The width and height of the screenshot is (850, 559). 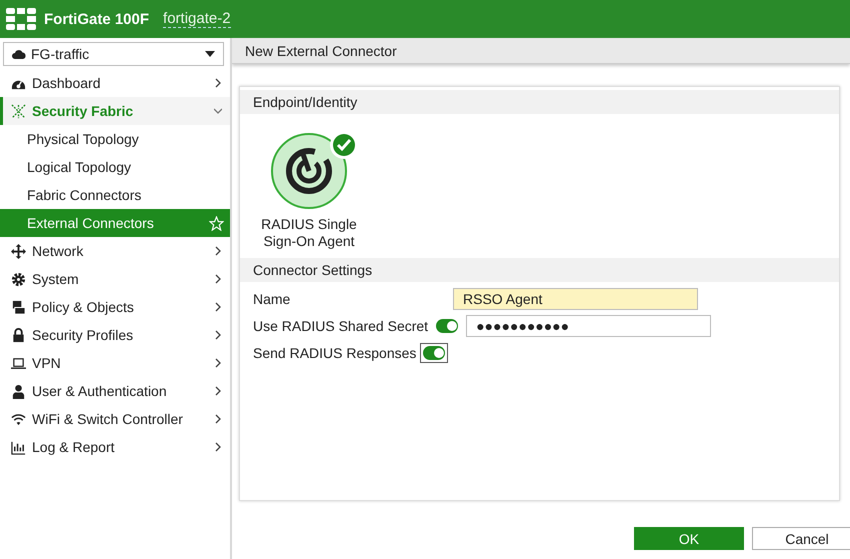 What do you see at coordinates (541, 51) in the screenshot?
I see `page-title: New External Connector` at bounding box center [541, 51].